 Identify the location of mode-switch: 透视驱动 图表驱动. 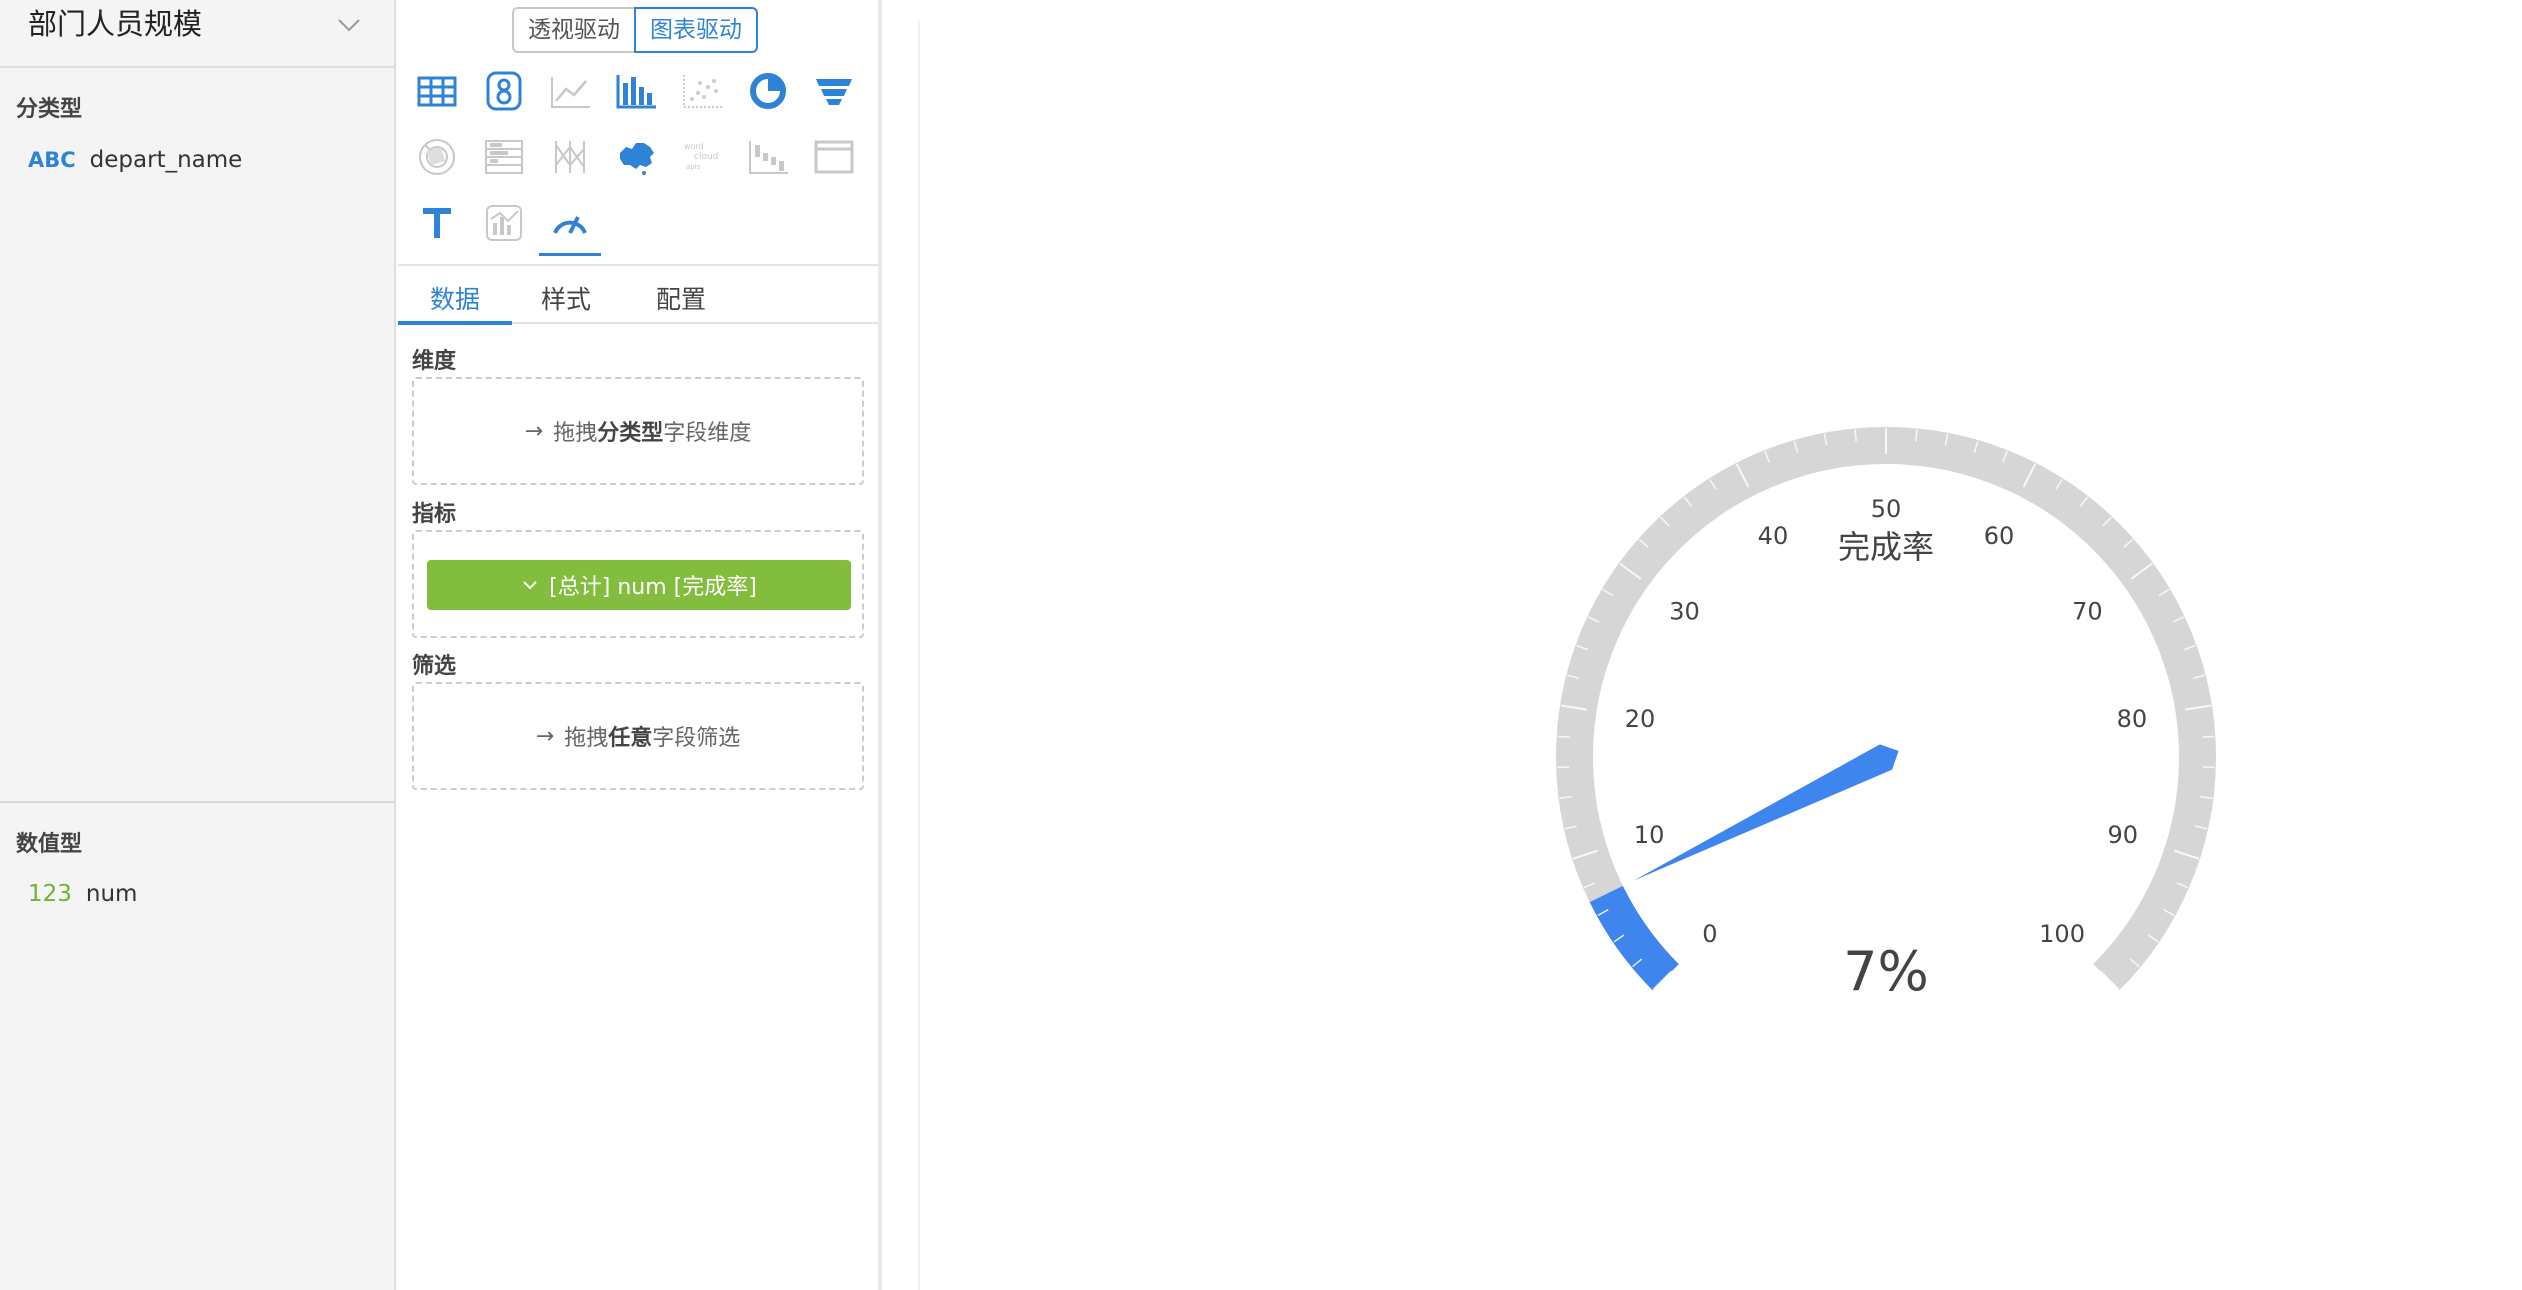
(635, 30).